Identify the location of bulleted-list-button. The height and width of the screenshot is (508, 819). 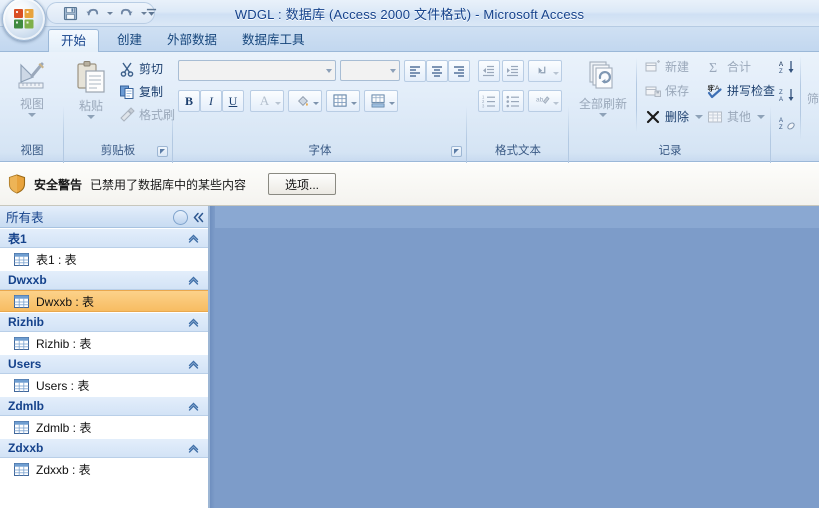
(513, 101).